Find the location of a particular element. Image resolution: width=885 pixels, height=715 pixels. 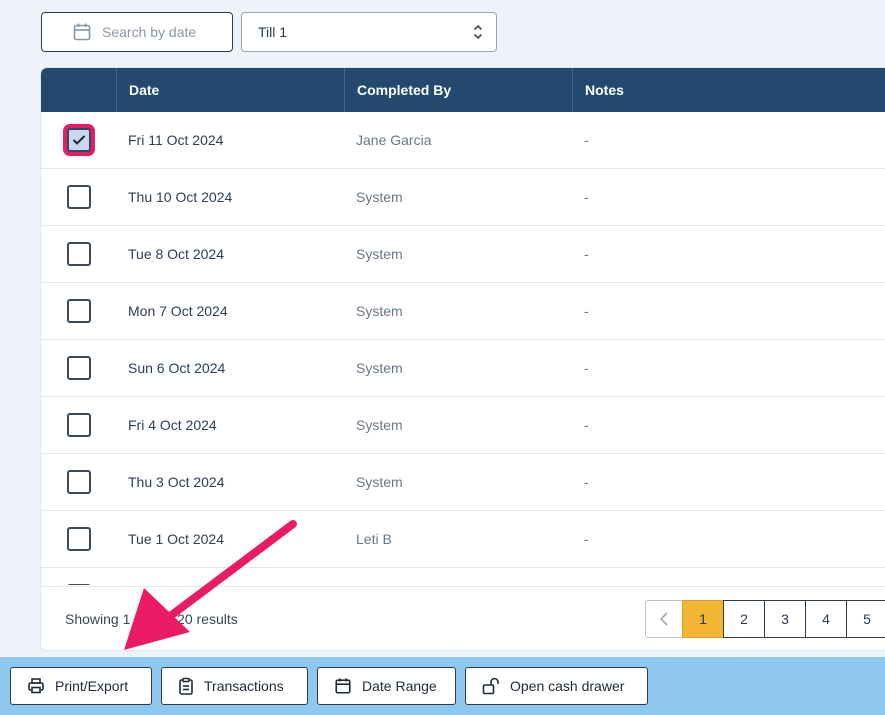

clipboard-icon is located at coordinates (186, 686).